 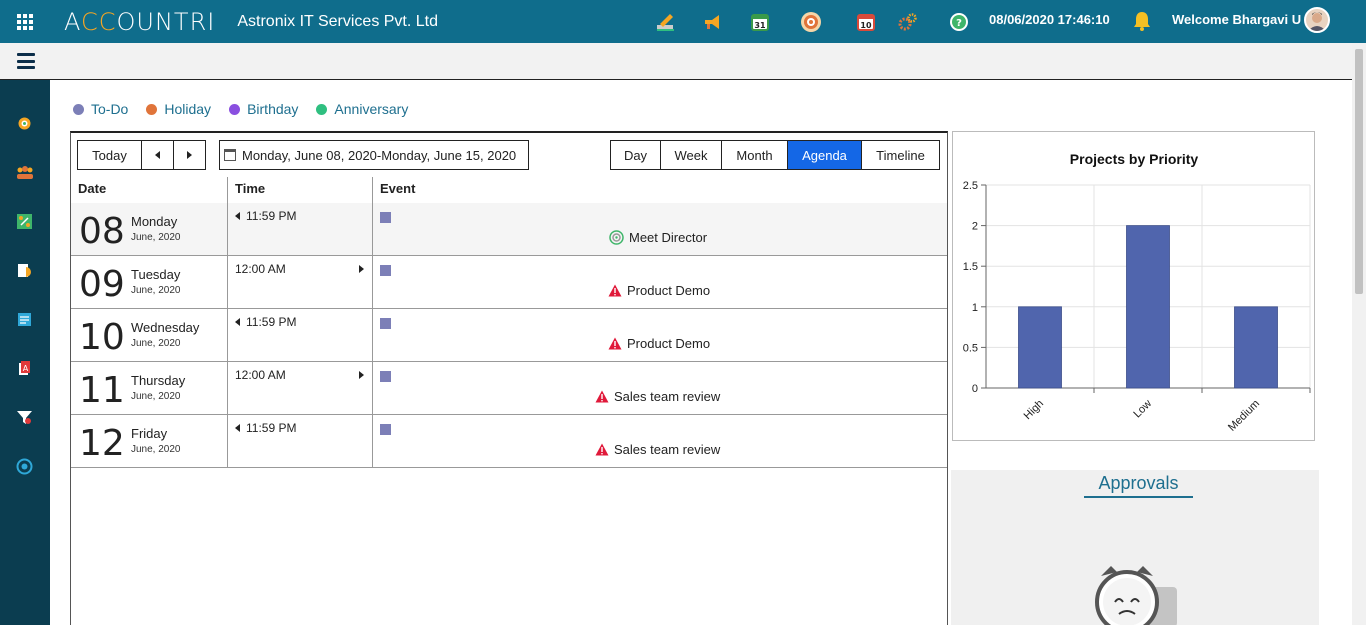 I want to click on next-arrow-icon, so click(x=189, y=155).